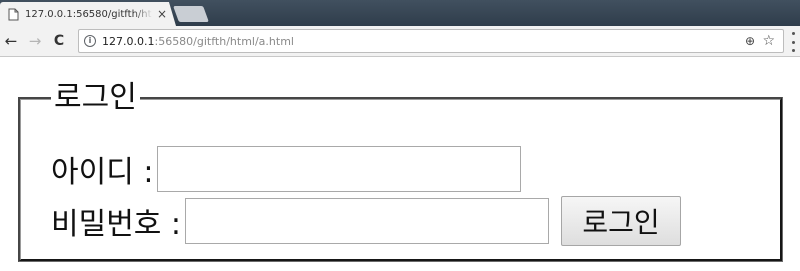 The height and width of the screenshot is (271, 800). What do you see at coordinates (35, 41) in the screenshot?
I see `forward-arrow-icon: →` at bounding box center [35, 41].